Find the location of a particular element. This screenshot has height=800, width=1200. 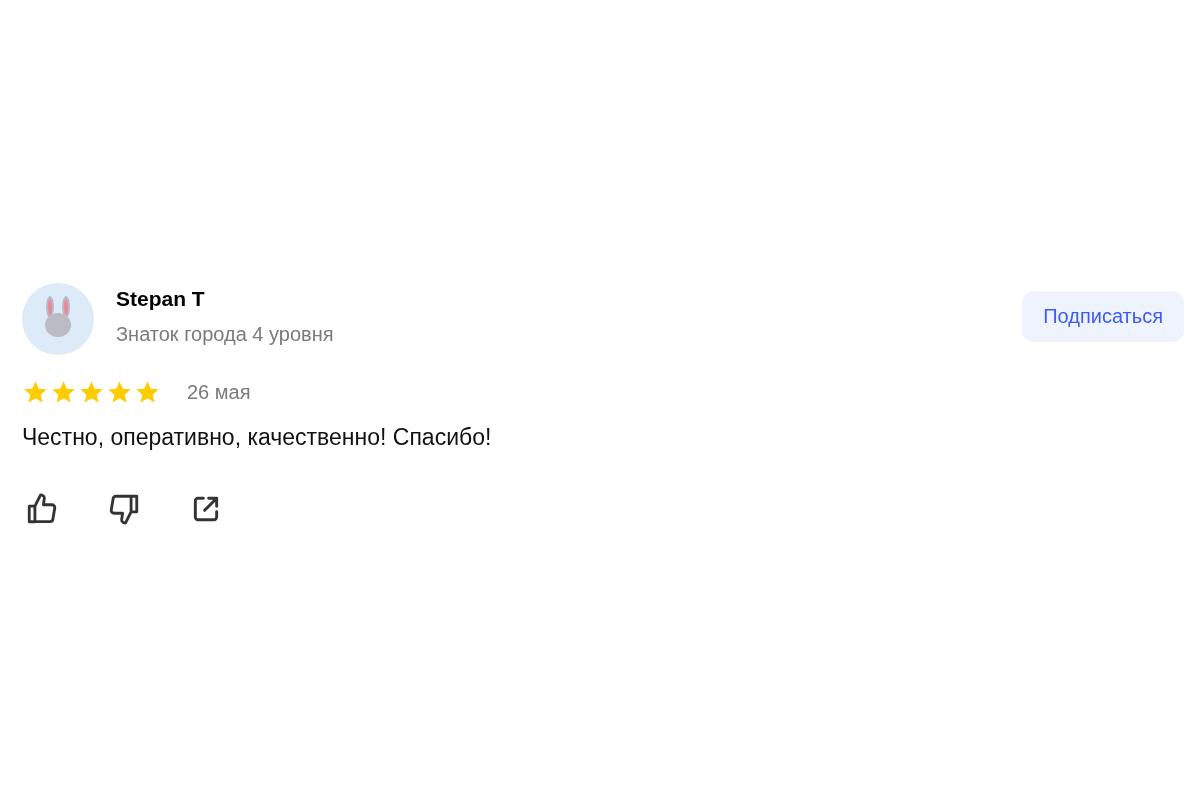

thumbs-down-icon is located at coordinates (124, 509).